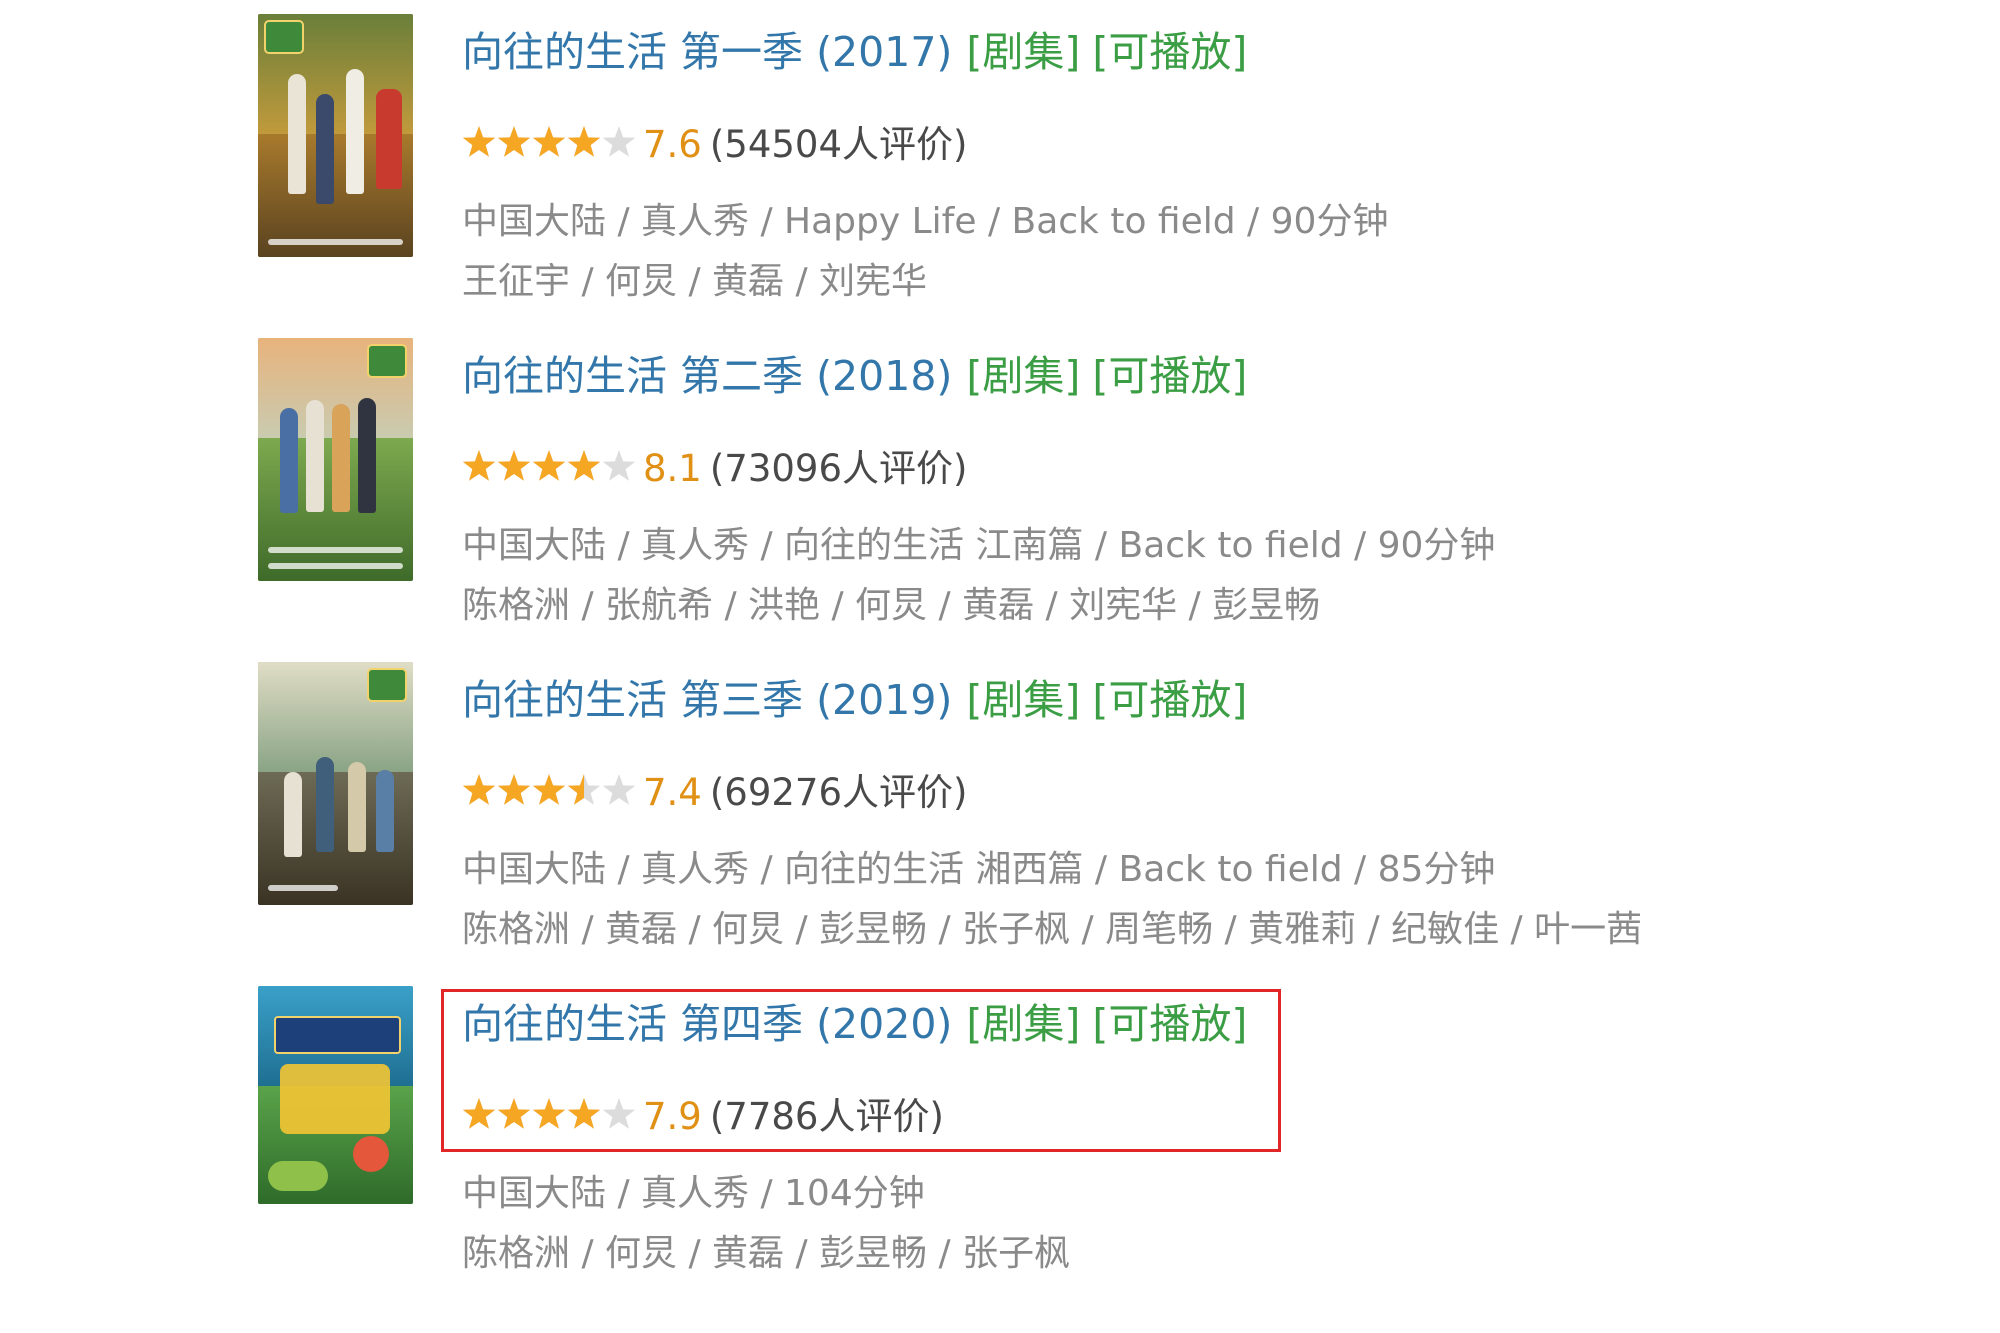  I want to click on cast-list: 王征宇 / 何炅 / 黄磊 / 刘宪华, so click(695, 281).